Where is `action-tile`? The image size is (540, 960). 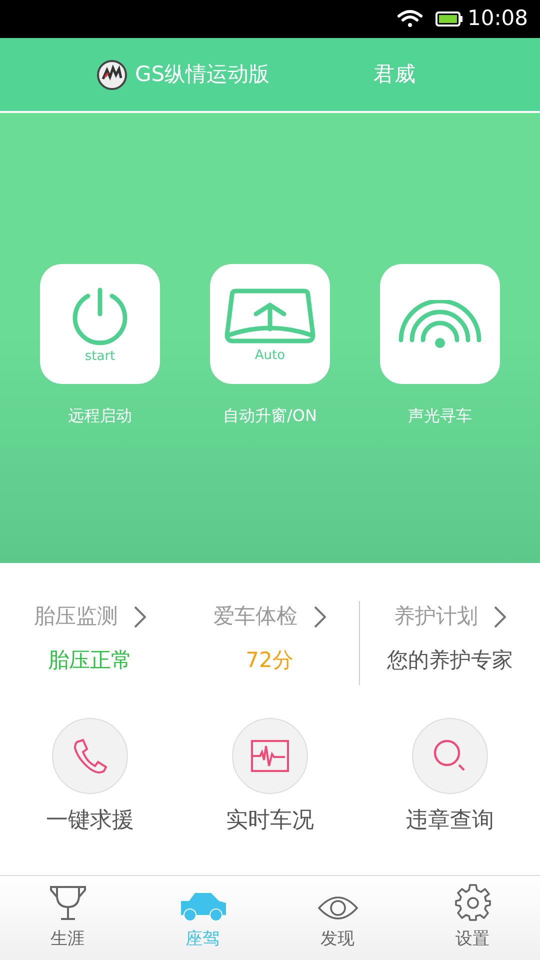
action-tile is located at coordinates (440, 324).